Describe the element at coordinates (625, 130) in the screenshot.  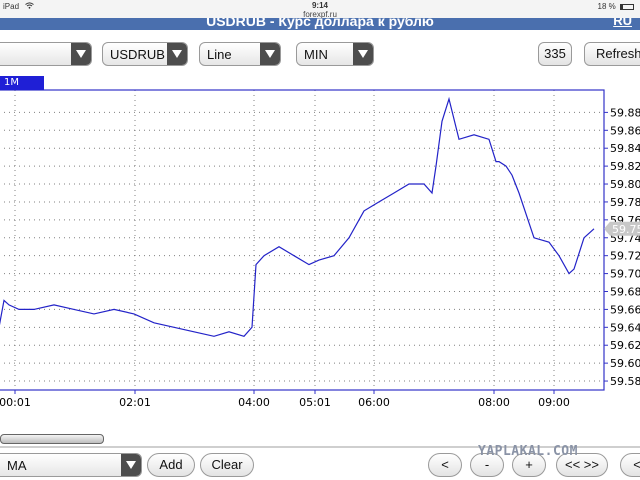
I see `y-tick-label: 59.86` at that location.